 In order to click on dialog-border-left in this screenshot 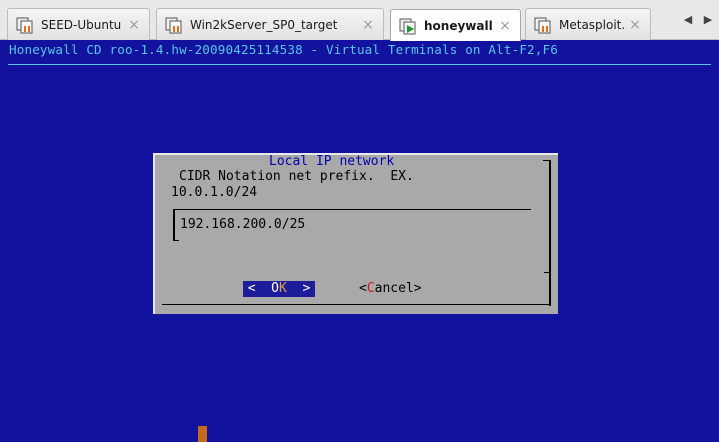, I will do `click(154, 233)`.